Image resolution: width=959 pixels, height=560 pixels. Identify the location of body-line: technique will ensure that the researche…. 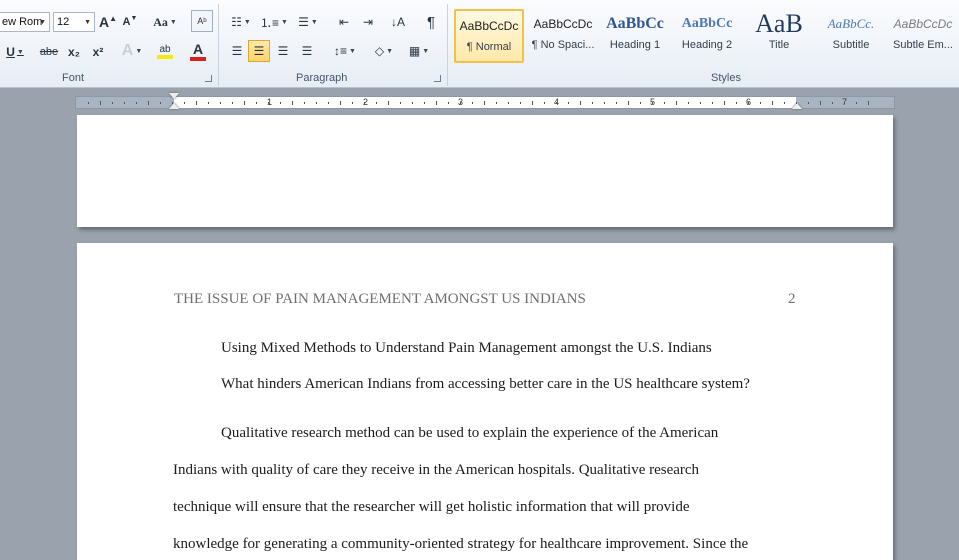
(431, 507).